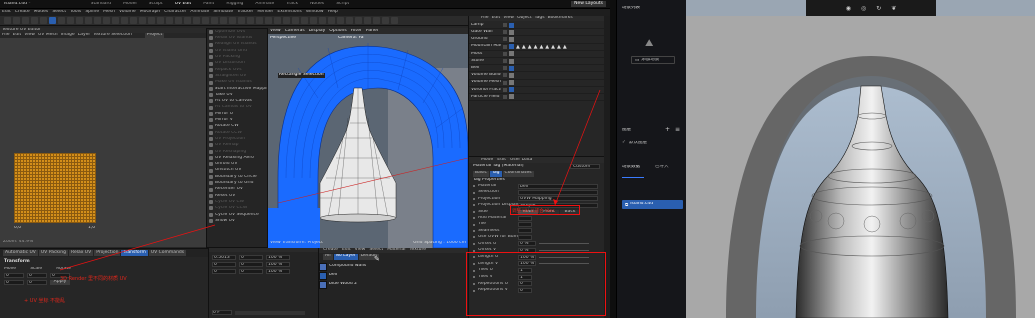  Describe the element at coordinates (418, 250) in the screenshot. I see `material-menu-item: Texture` at that location.